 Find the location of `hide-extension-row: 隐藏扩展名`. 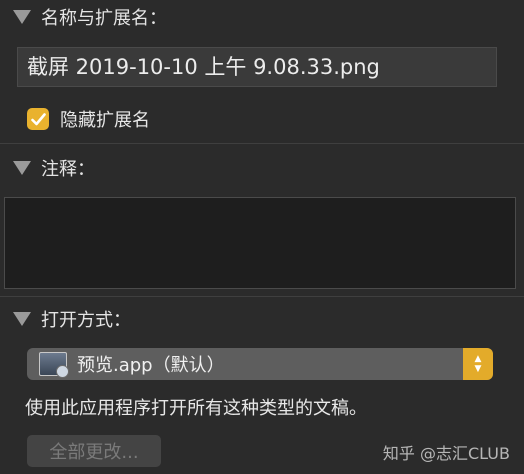

hide-extension-row: 隐藏扩展名 is located at coordinates (88, 119).